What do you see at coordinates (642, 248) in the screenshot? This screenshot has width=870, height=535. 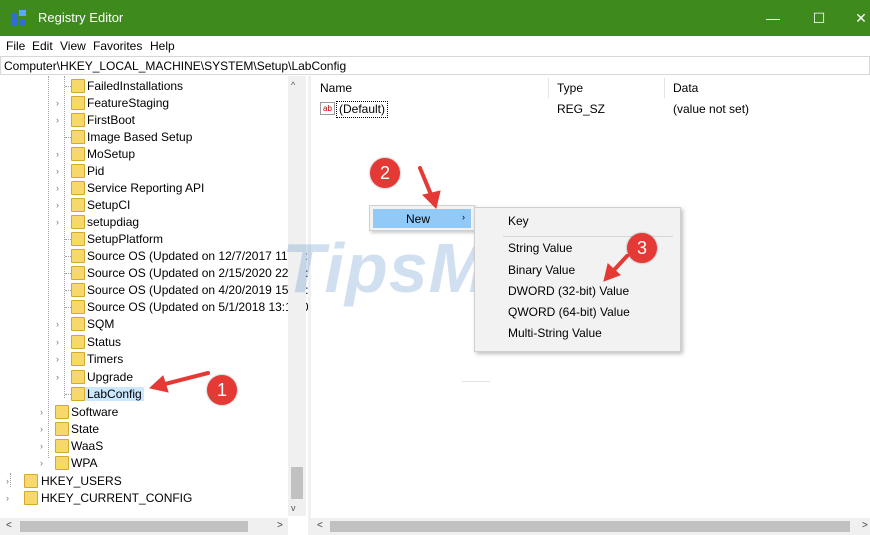 I see `annotation-badge-3: 3` at bounding box center [642, 248].